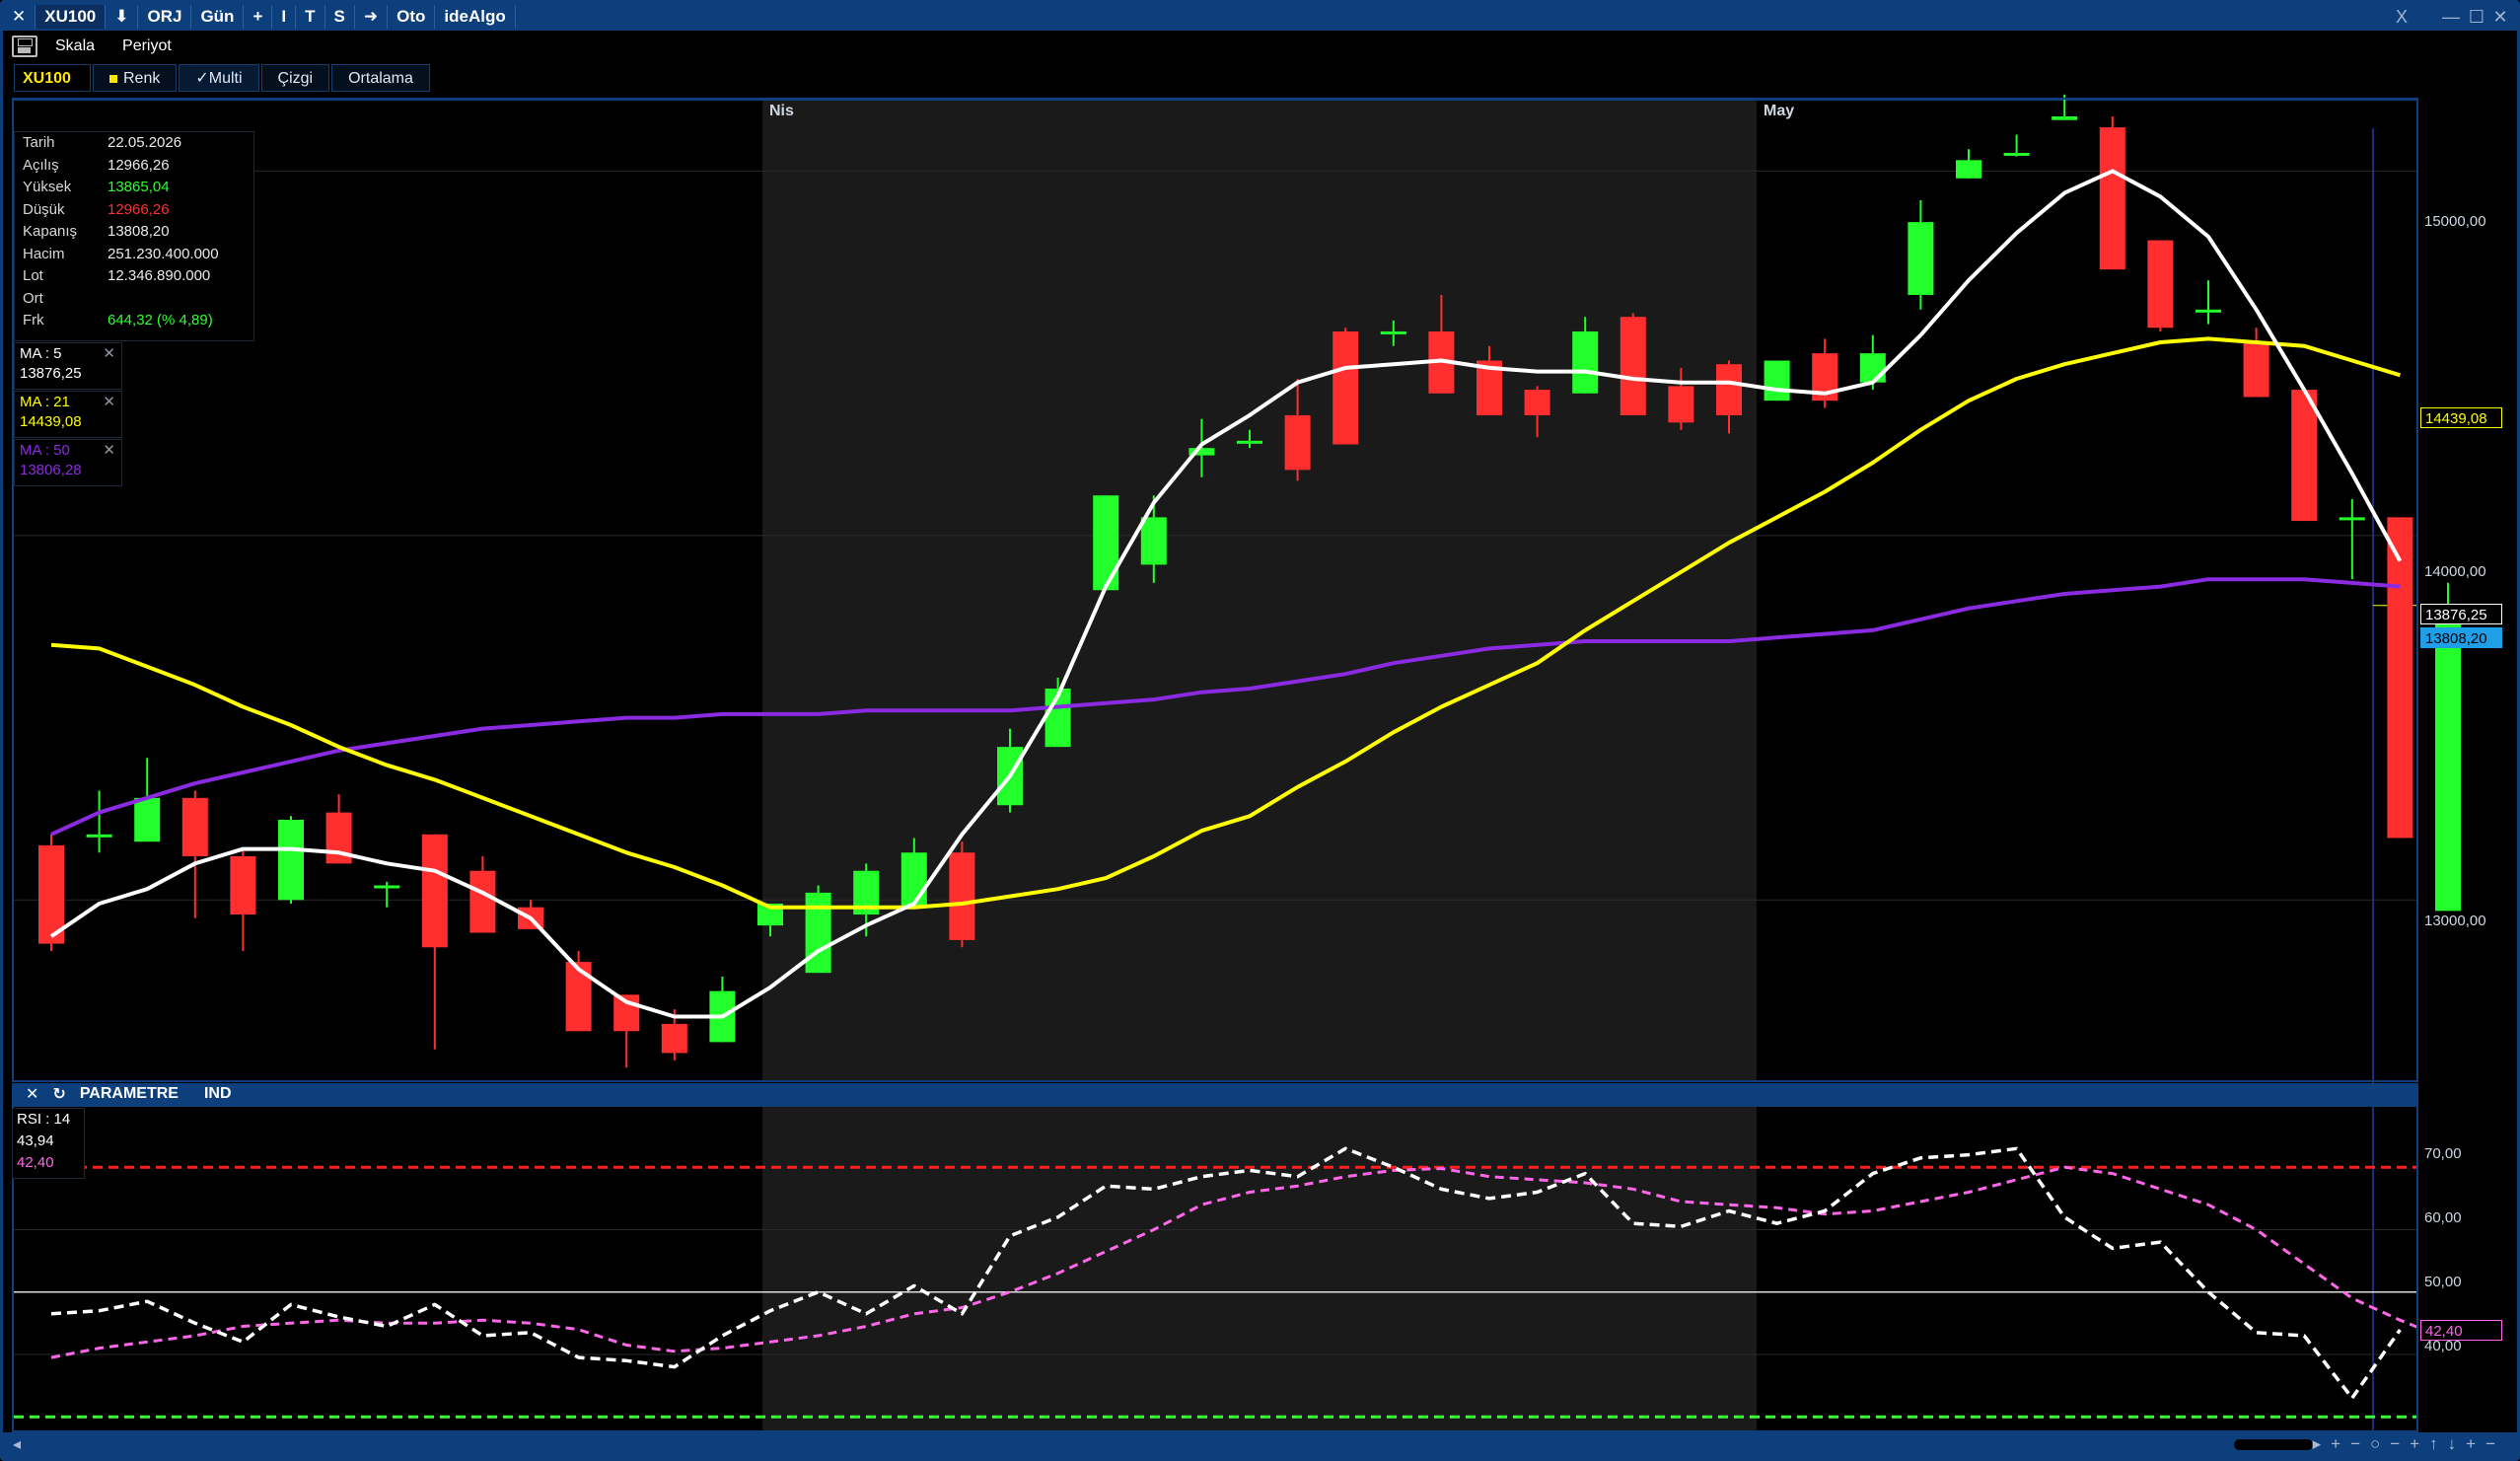 This screenshot has width=2520, height=1461. I want to click on scroll-thumb, so click(2273, 1444).